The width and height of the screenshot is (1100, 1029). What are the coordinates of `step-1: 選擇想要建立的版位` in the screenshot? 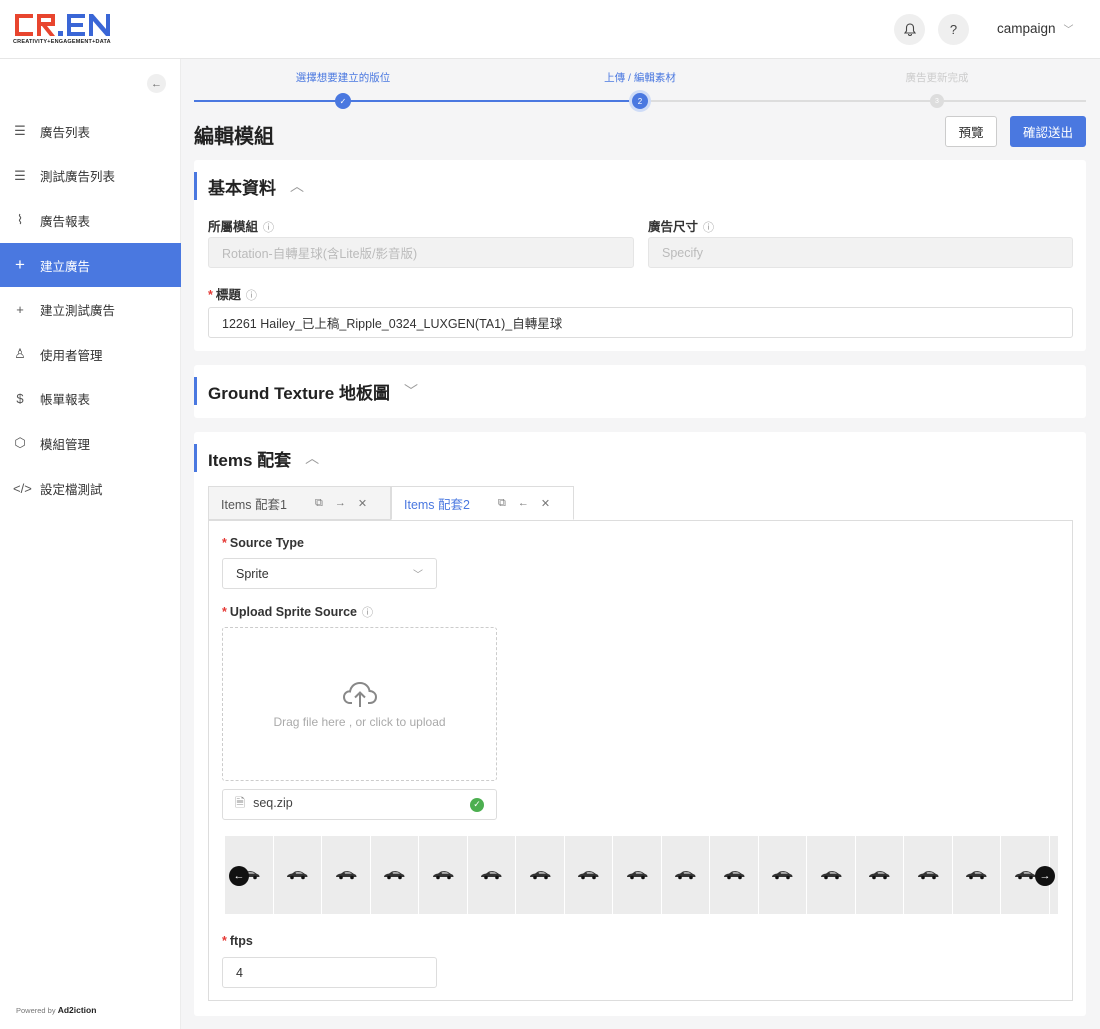 It's located at (343, 79).